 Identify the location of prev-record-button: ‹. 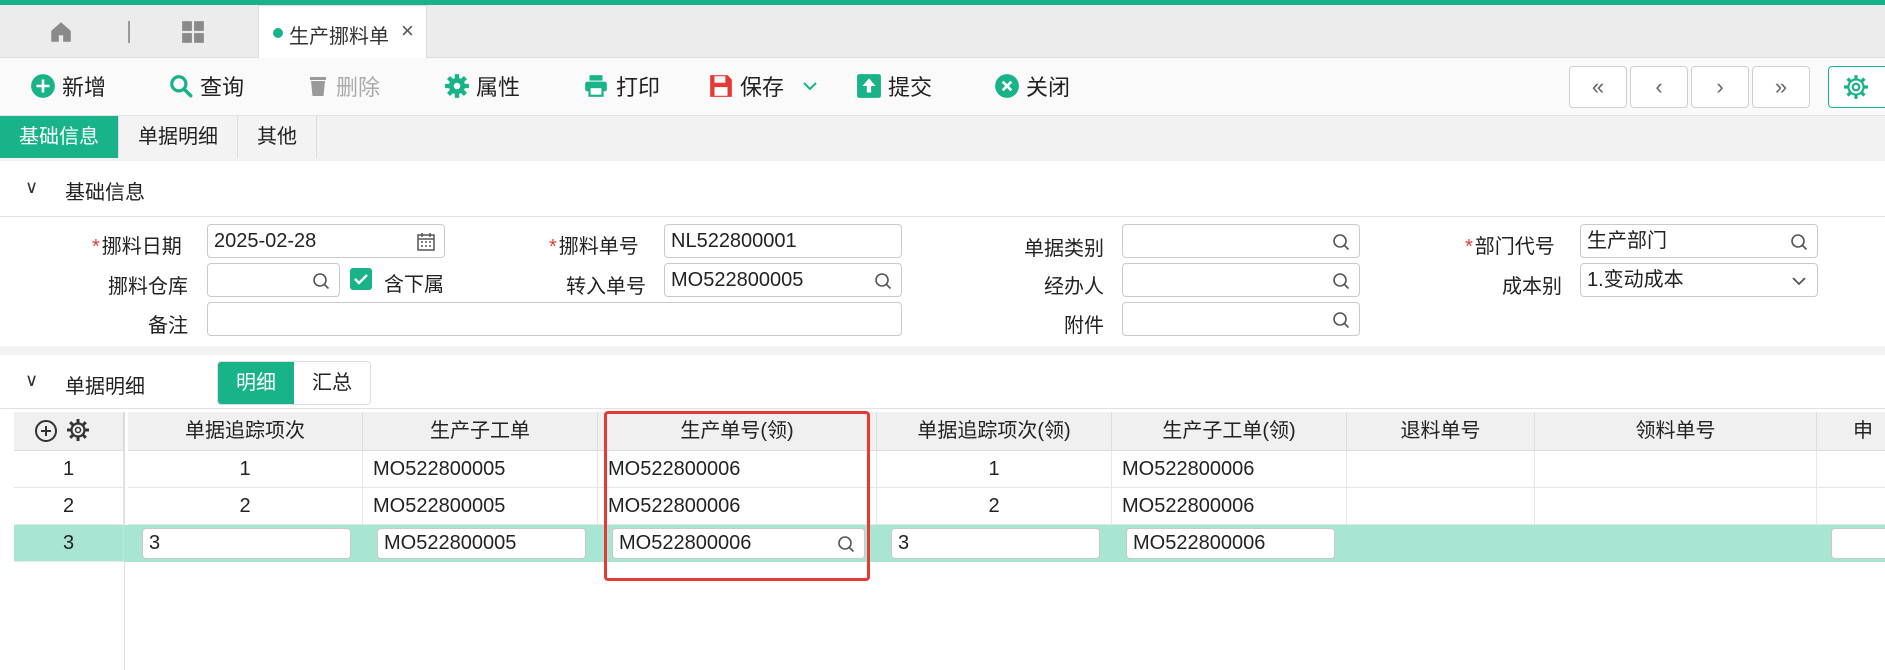
(1659, 87).